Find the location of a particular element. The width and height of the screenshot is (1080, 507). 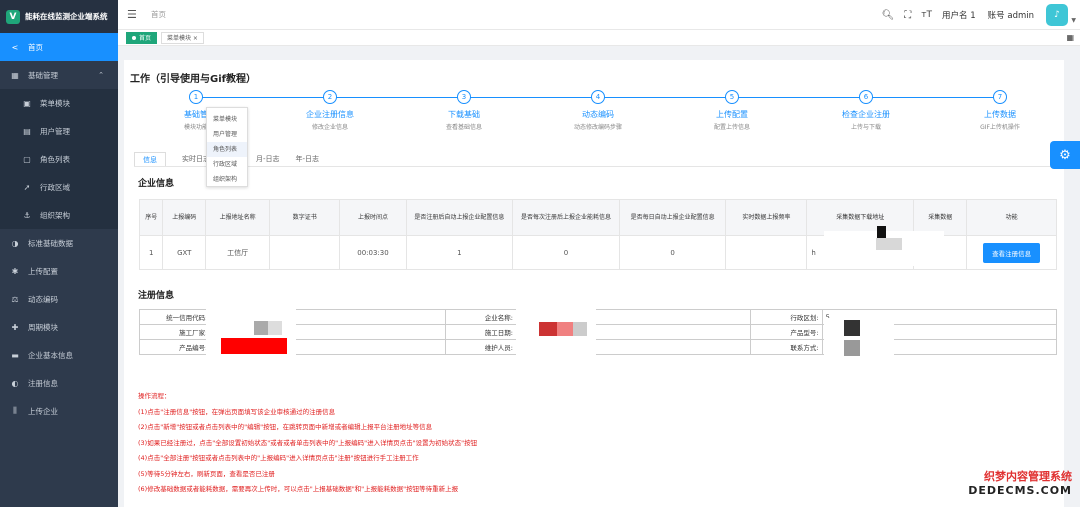

tag-menu-module: 菜单模块 × is located at coordinates (182, 37).